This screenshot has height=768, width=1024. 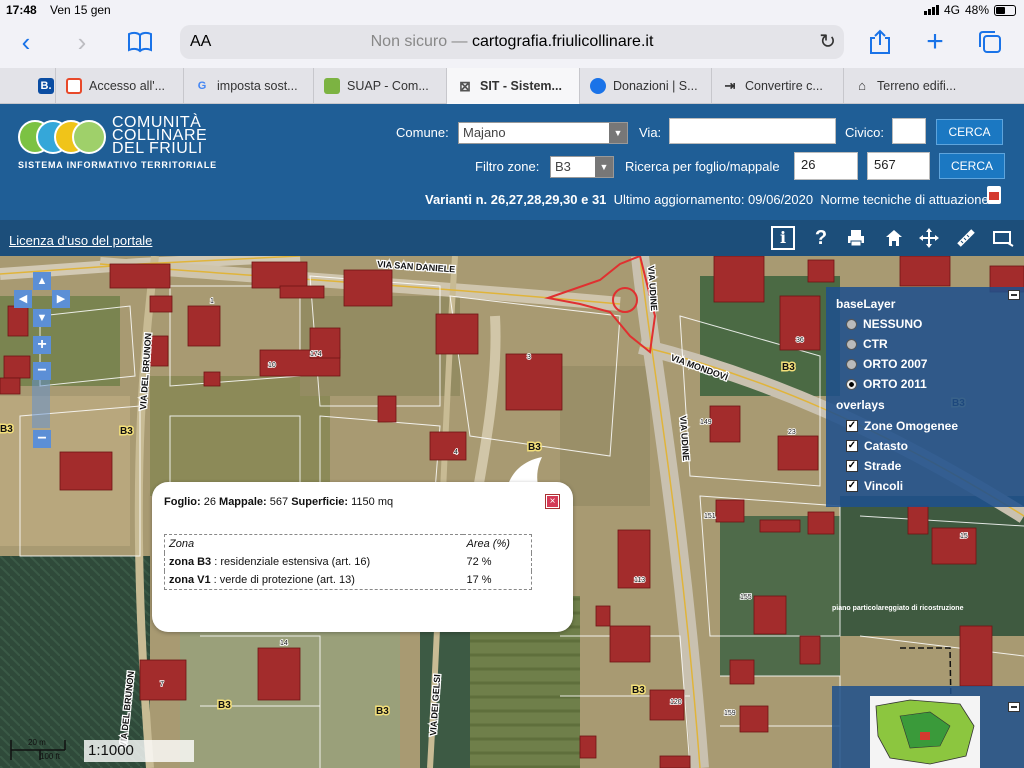 What do you see at coordinates (42, 371) in the screenshot?
I see `zoom-level-icon: −` at bounding box center [42, 371].